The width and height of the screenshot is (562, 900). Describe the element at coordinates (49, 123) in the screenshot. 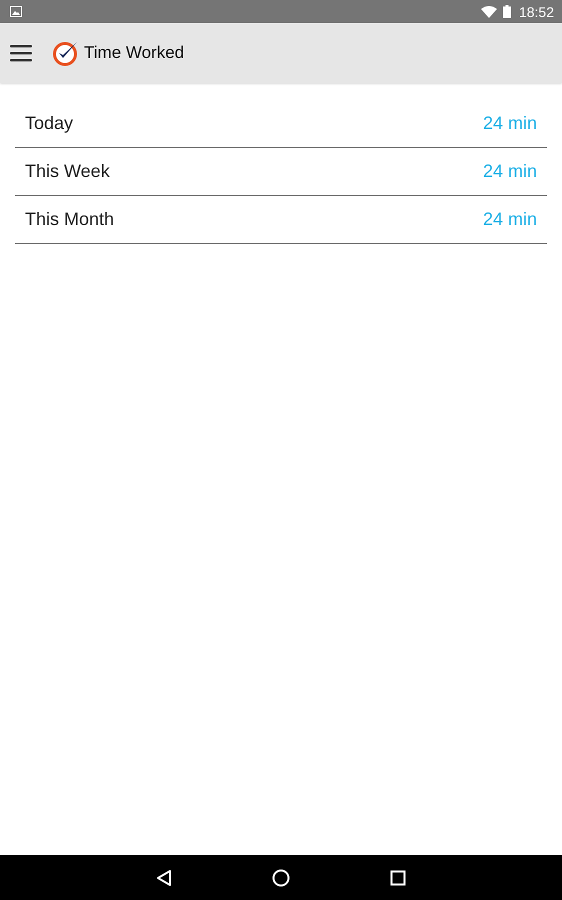

I see `period-label: Today` at that location.